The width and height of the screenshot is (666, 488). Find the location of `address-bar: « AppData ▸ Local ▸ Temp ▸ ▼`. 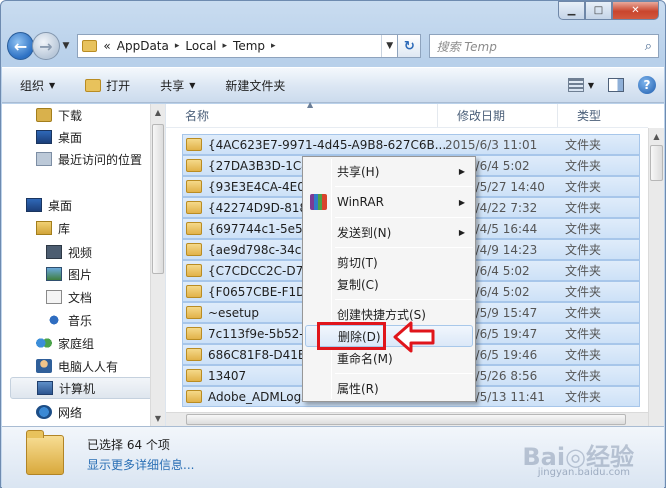

address-bar: « AppData ▸ Local ▸ Temp ▸ ▼ is located at coordinates (238, 46).